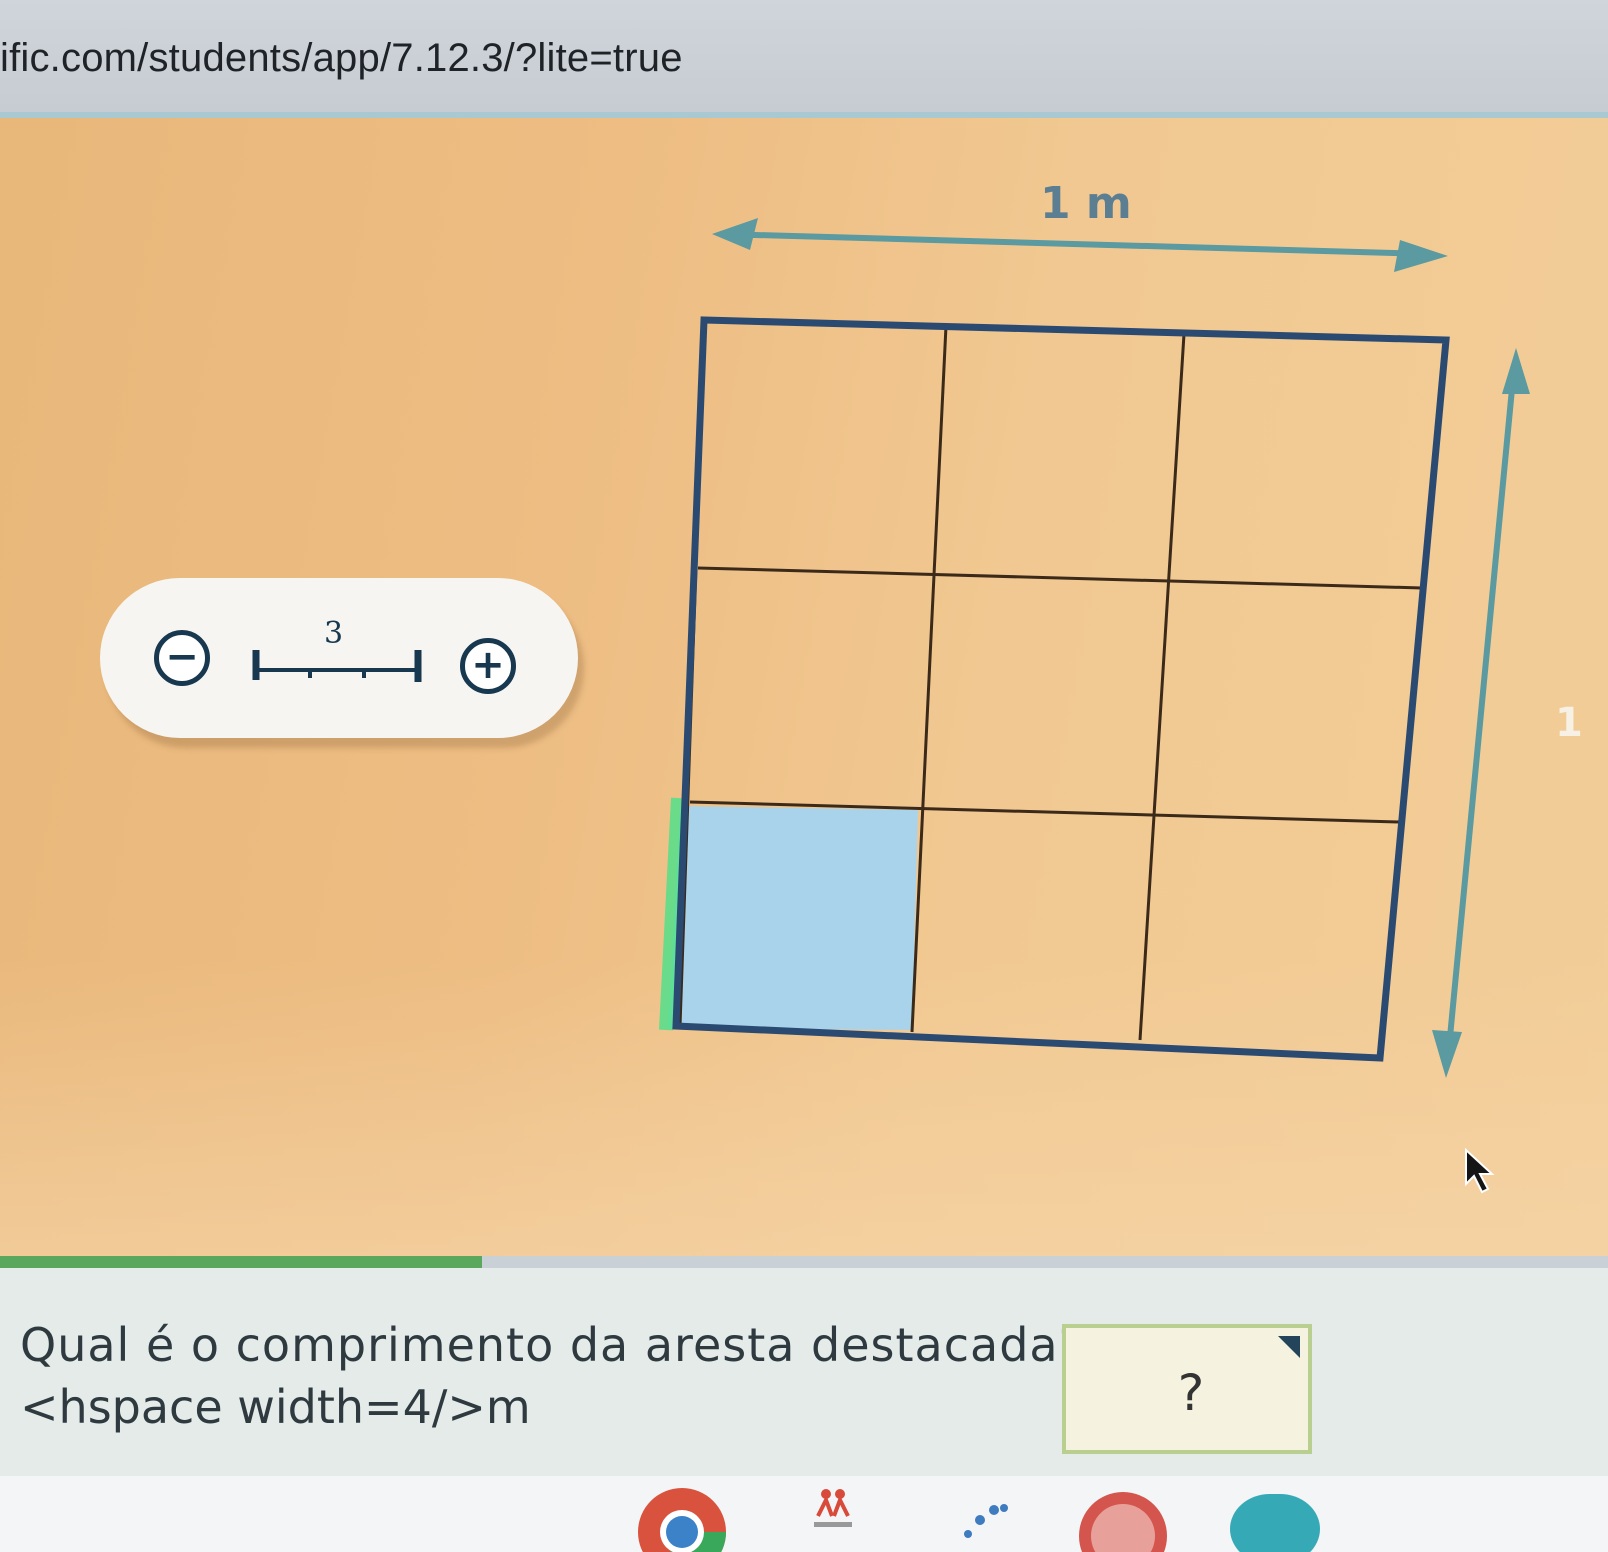 The image size is (1608, 1552). Describe the element at coordinates (1275, 1523) in the screenshot. I see `teal-app-icon` at that location.